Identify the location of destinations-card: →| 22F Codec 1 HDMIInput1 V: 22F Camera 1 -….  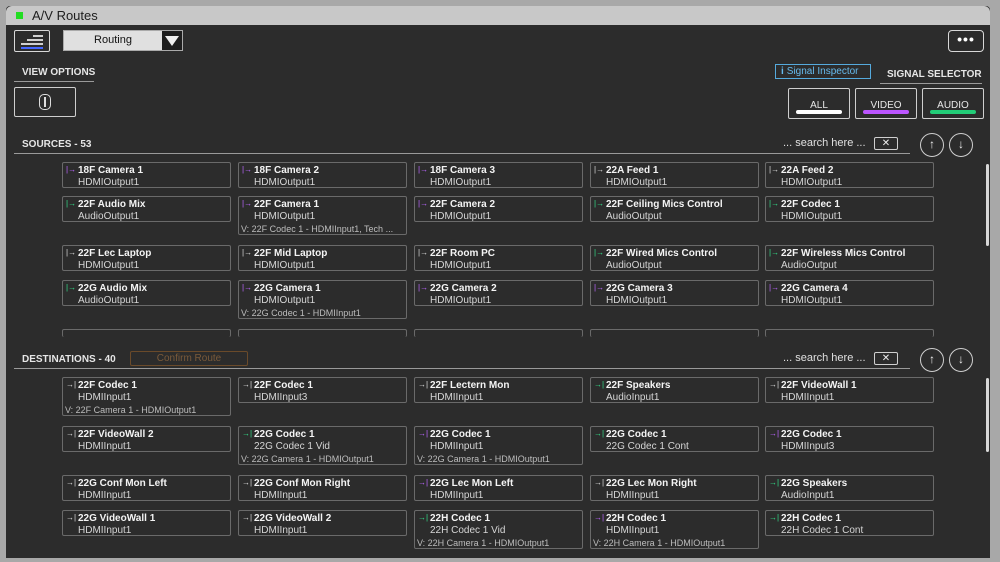
(146, 396).